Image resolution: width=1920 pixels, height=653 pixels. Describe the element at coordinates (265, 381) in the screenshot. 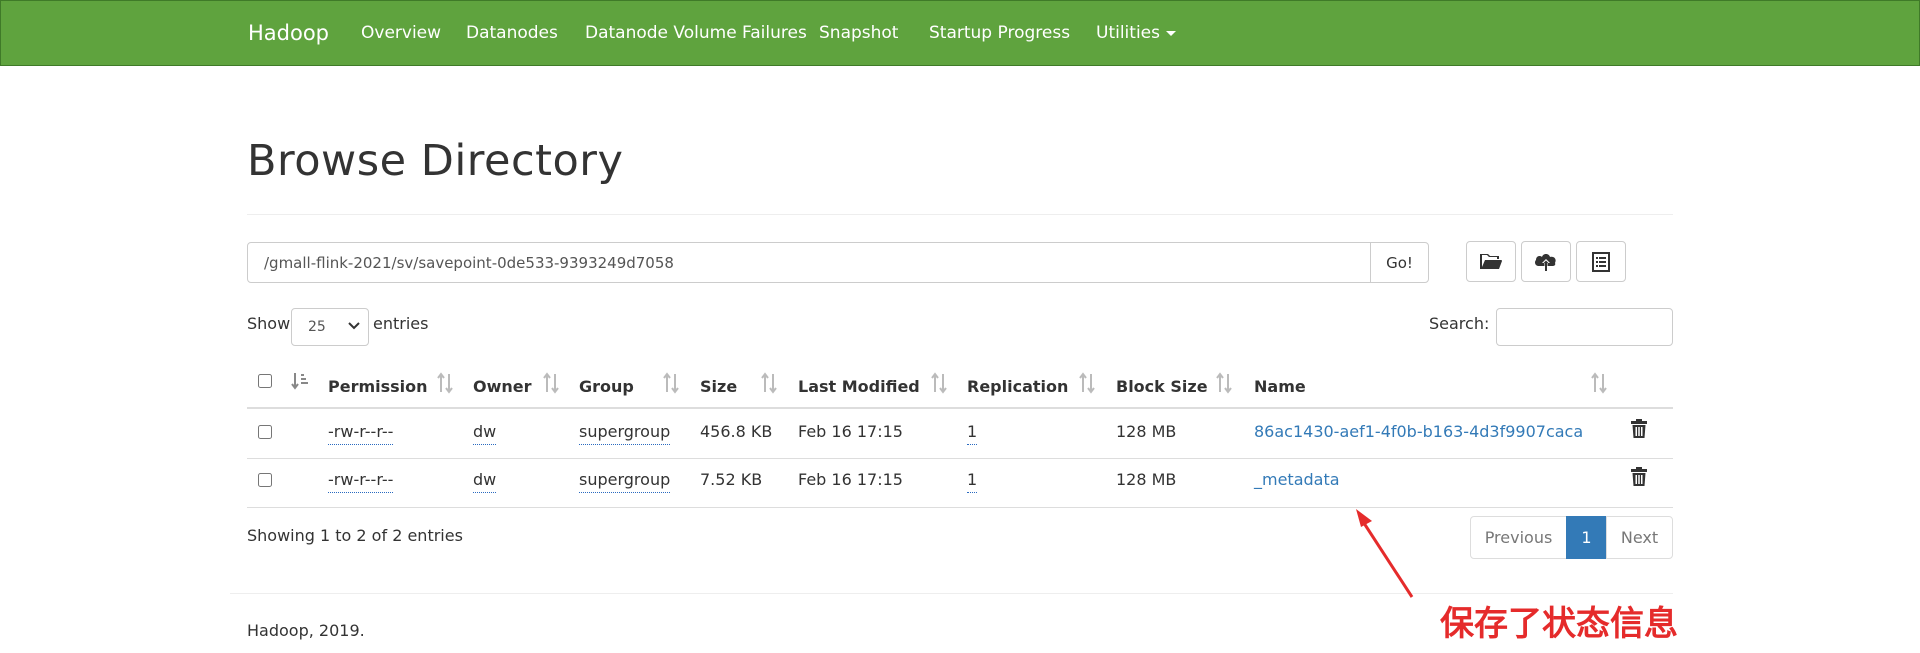

I see `select-all-checkbox` at that location.